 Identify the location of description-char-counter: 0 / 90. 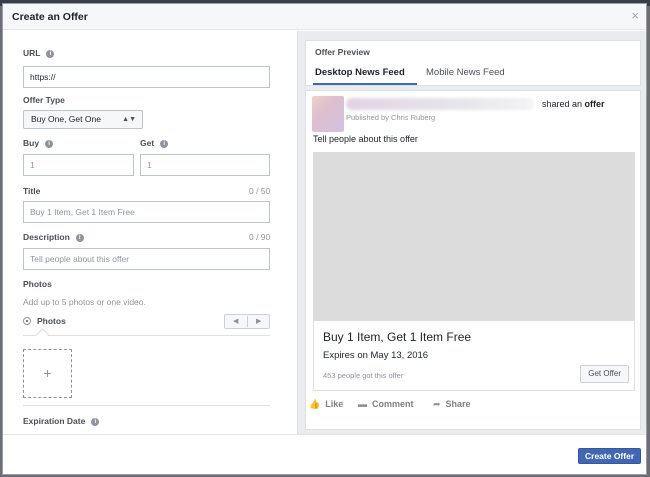
(260, 237).